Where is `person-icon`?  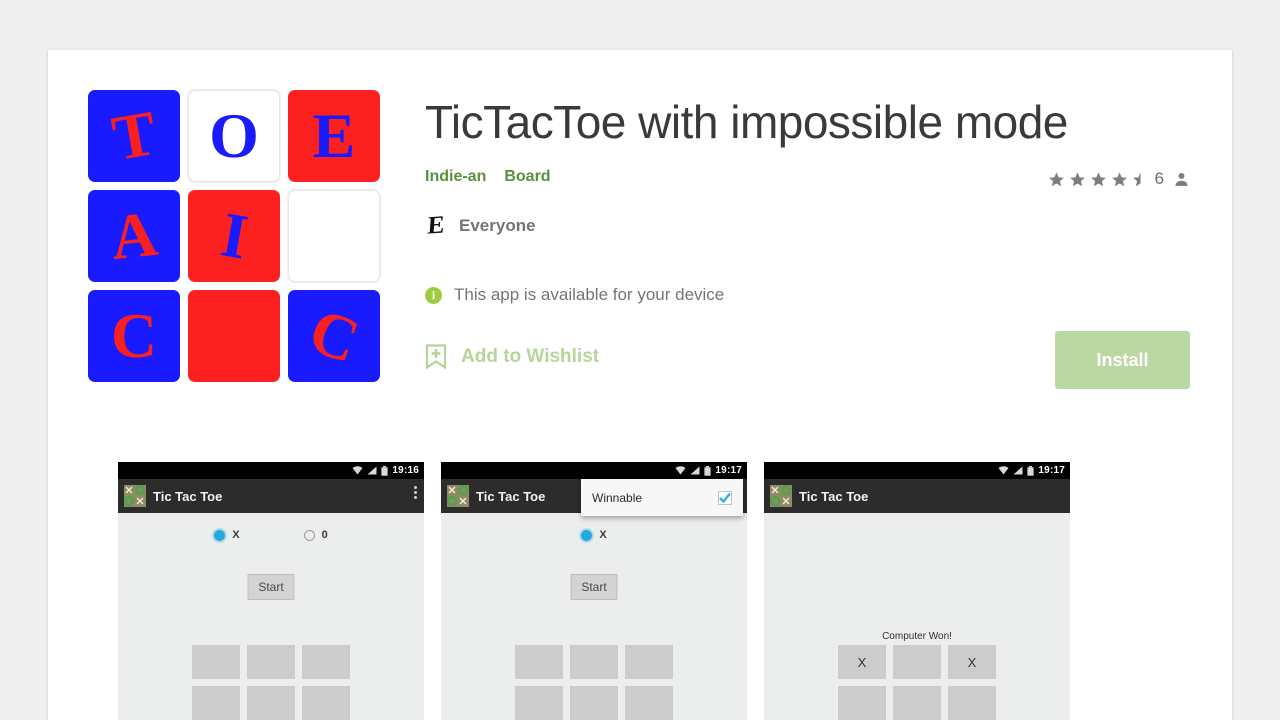 person-icon is located at coordinates (1181, 179).